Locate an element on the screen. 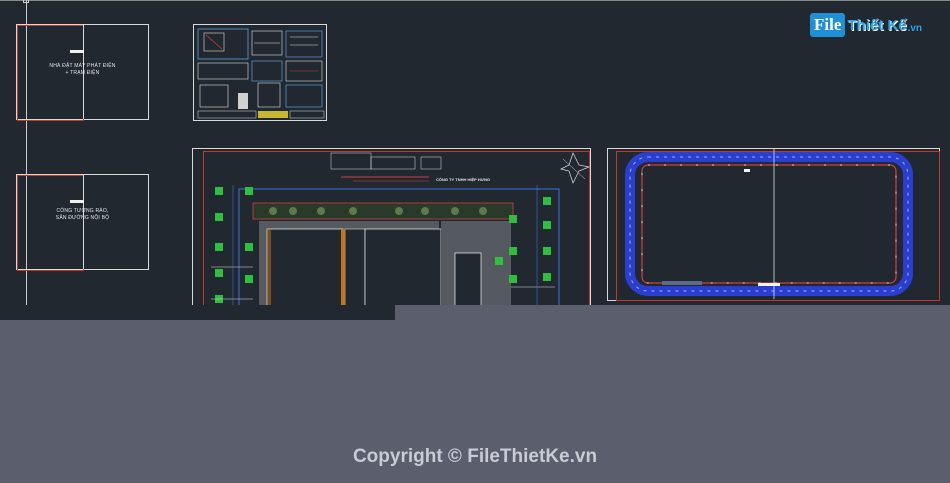 The height and width of the screenshot is (483, 950). sheet-label: NHÀ ĐẶT MÁY PHÁT ĐIỆN + TRẠM ĐIỆN is located at coordinates (82, 70).